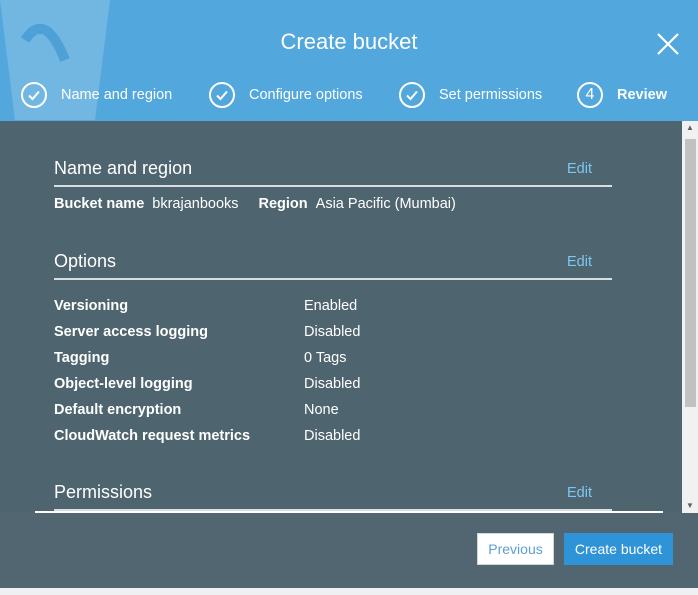 The width and height of the screenshot is (698, 595). What do you see at coordinates (99, 204) in the screenshot?
I see `bucket-name-label: Bucket name` at bounding box center [99, 204].